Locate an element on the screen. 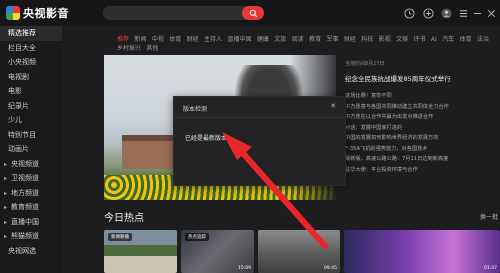 Image resolution: width=500 pixels, height=273 pixels. version-check-dialog: 版本检测 ✕ 已经是最新版本 is located at coordinates (259, 141).